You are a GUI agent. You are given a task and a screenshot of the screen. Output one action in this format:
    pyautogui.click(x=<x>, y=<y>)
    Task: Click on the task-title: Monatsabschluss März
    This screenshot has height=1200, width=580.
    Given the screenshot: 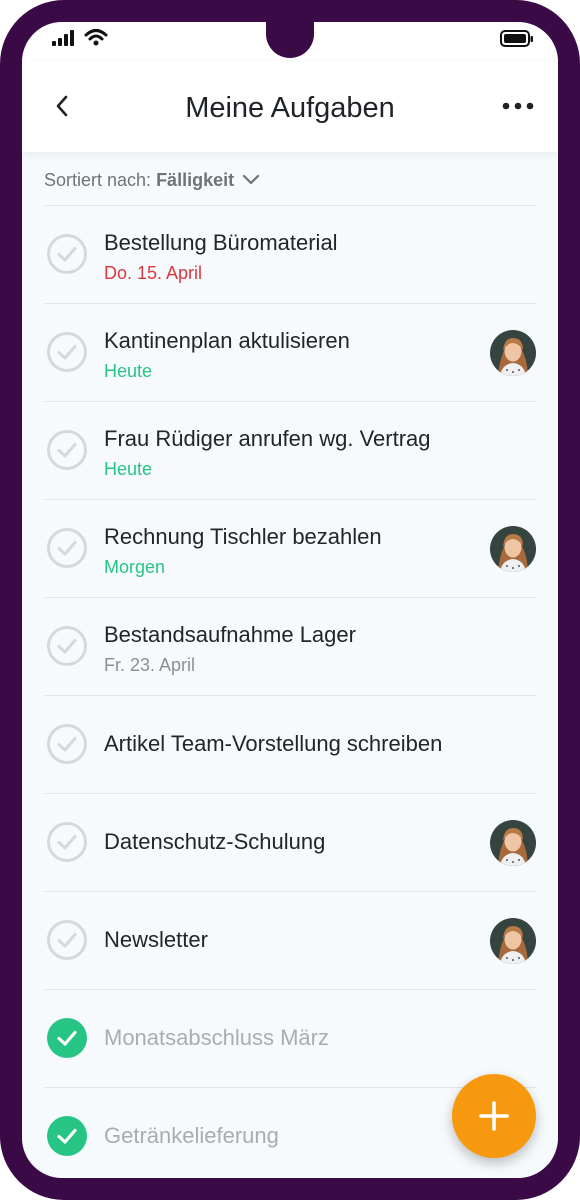 What is the action you would take?
    pyautogui.click(x=216, y=1037)
    